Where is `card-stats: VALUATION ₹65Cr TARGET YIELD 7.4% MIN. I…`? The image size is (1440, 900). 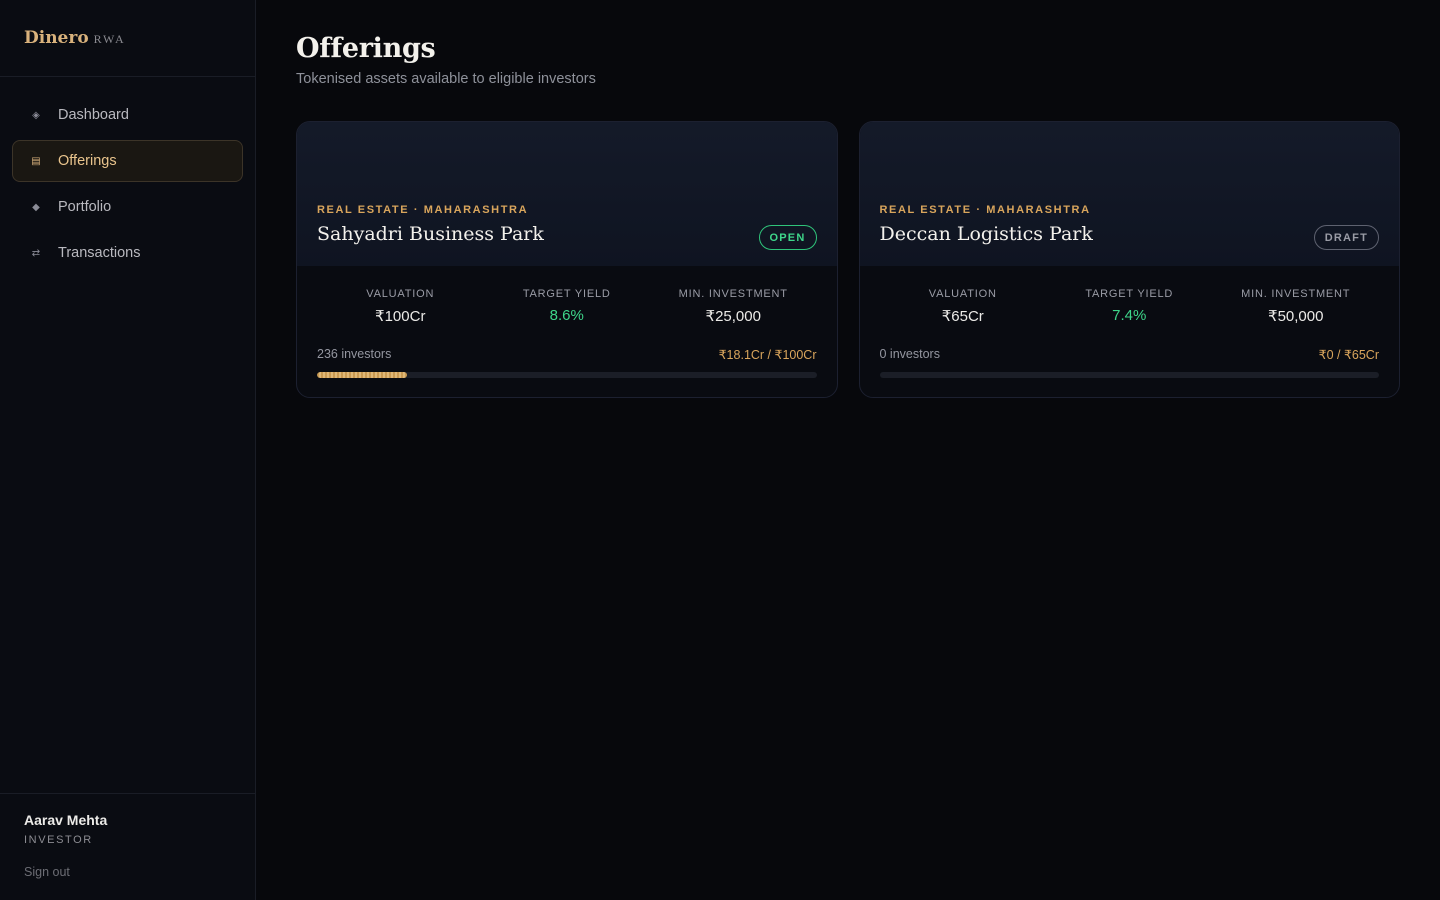
card-stats: VALUATION ₹65Cr TARGET YIELD 7.4% MIN. I… is located at coordinates (1130, 306).